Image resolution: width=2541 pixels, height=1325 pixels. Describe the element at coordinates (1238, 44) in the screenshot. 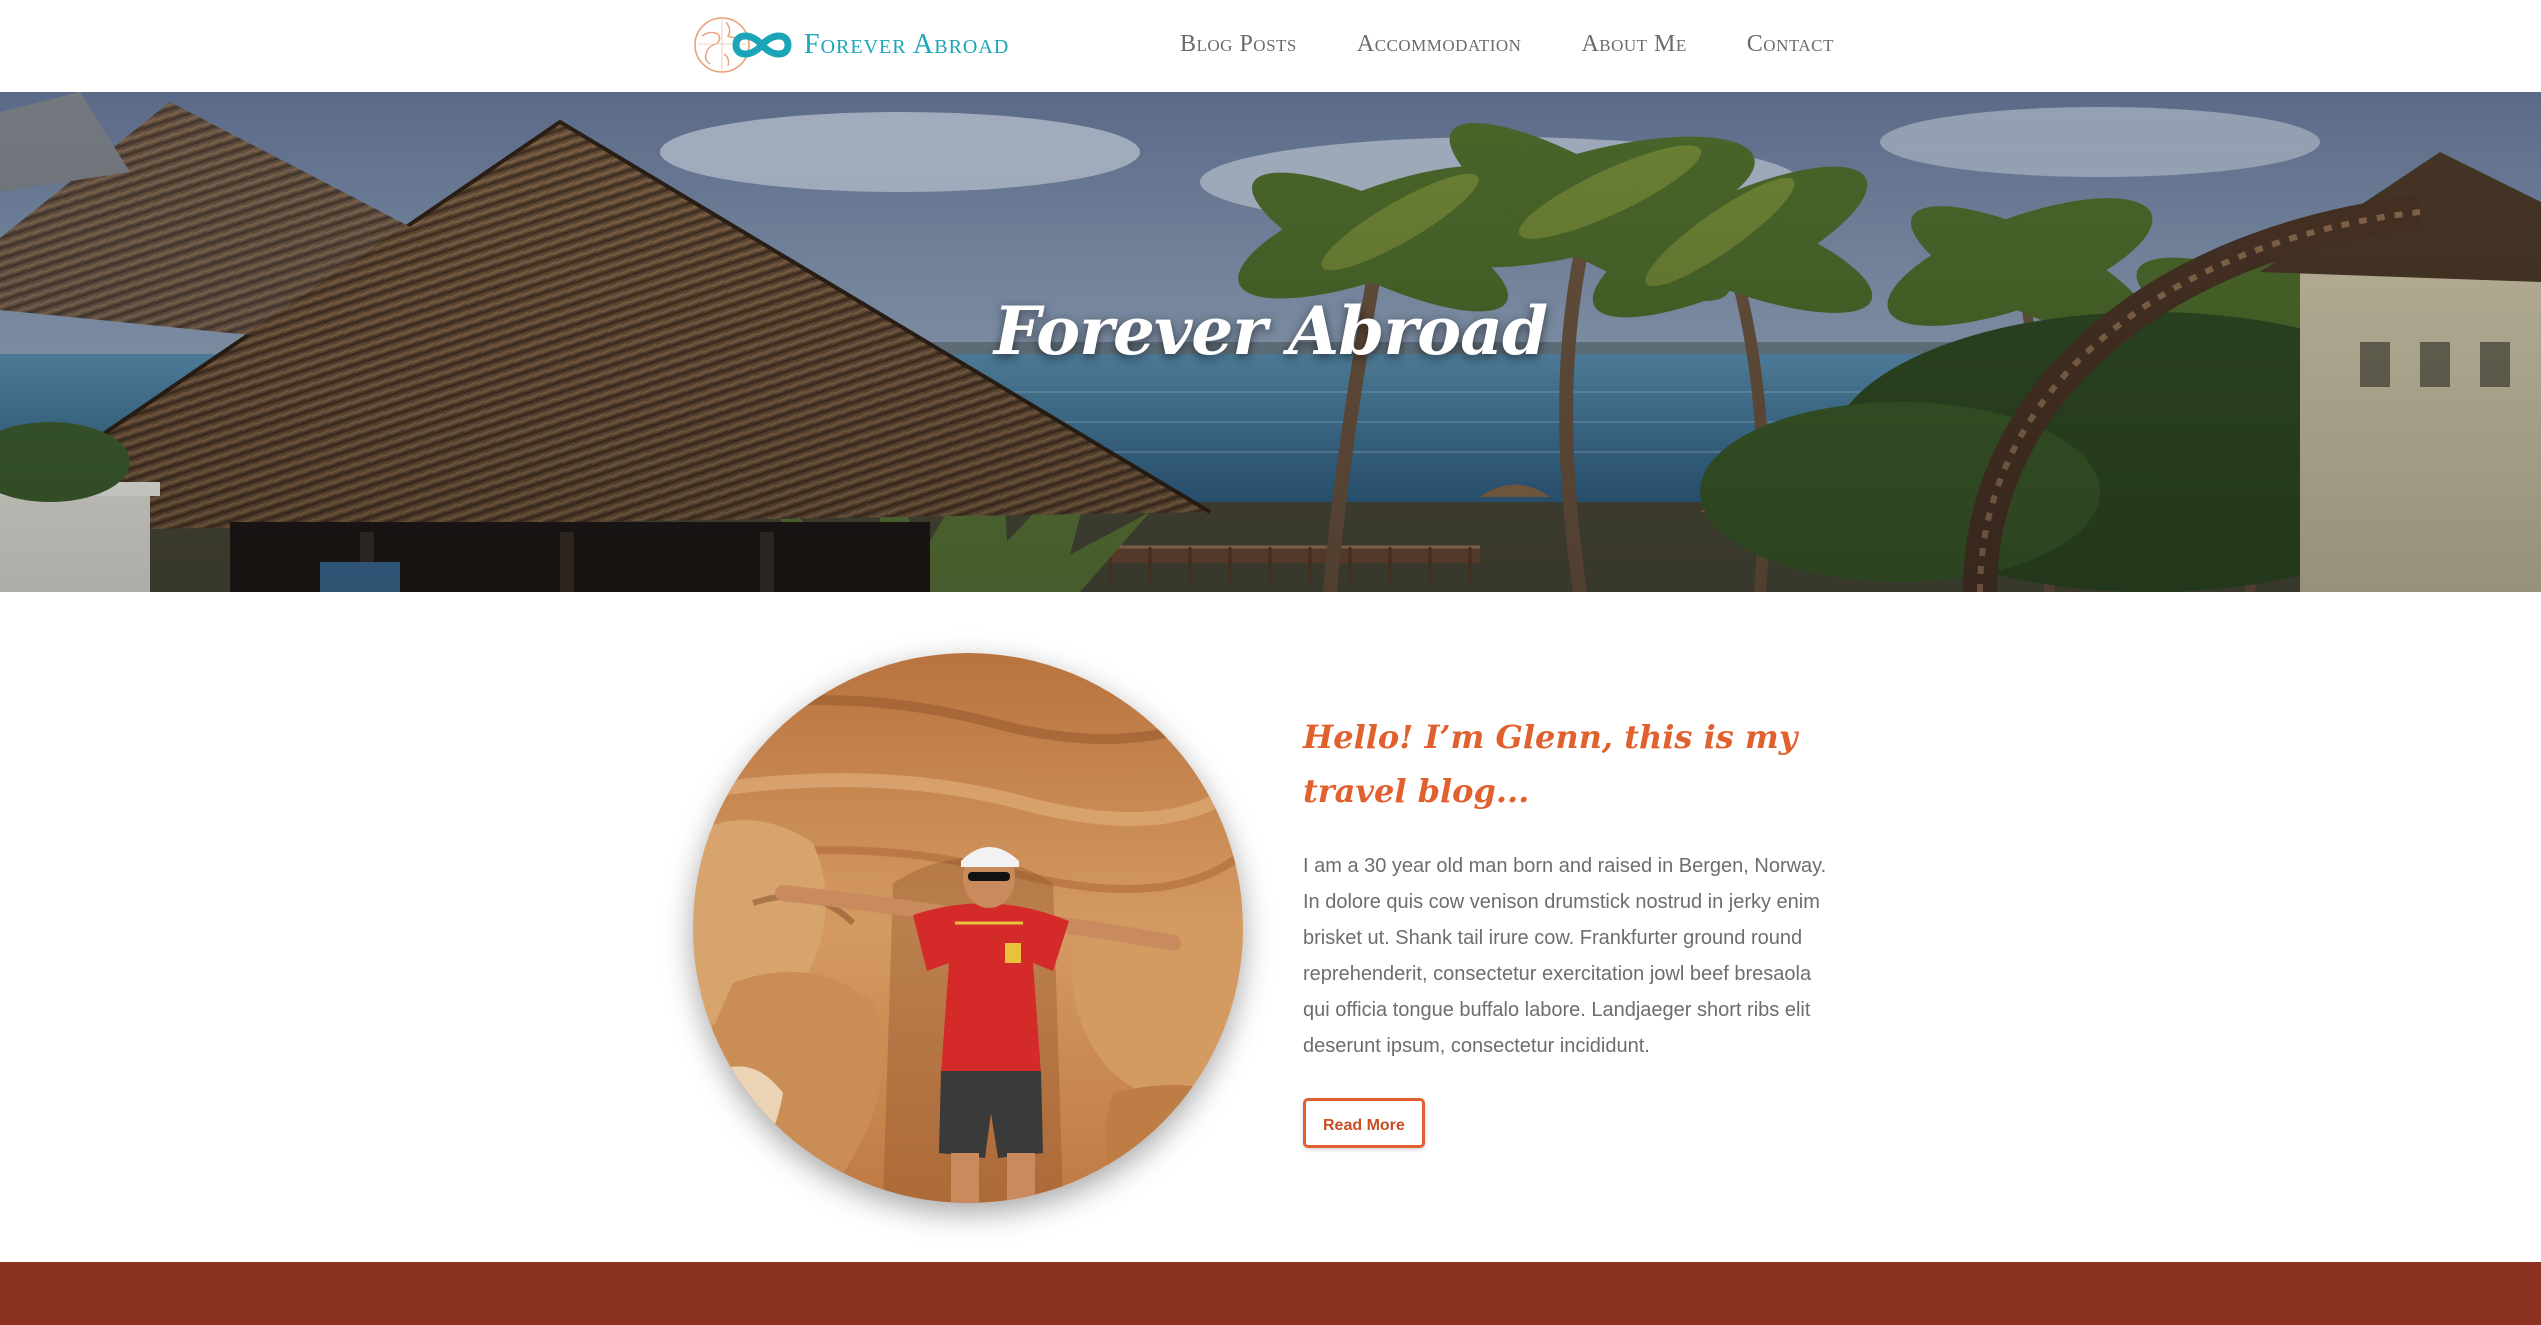

I see `nav-item-blog-posts: Blog Posts` at that location.